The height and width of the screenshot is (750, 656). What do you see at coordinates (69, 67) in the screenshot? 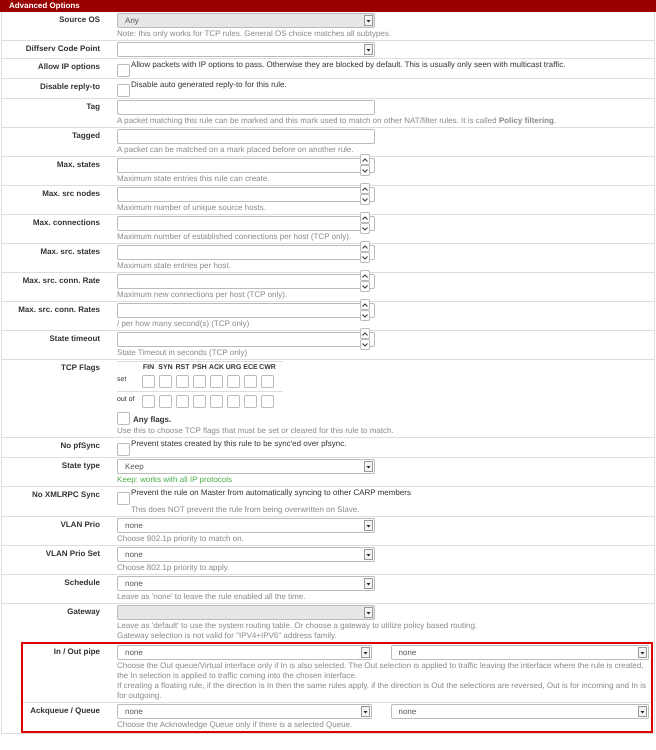
I see `field-label: Allow IP options` at bounding box center [69, 67].